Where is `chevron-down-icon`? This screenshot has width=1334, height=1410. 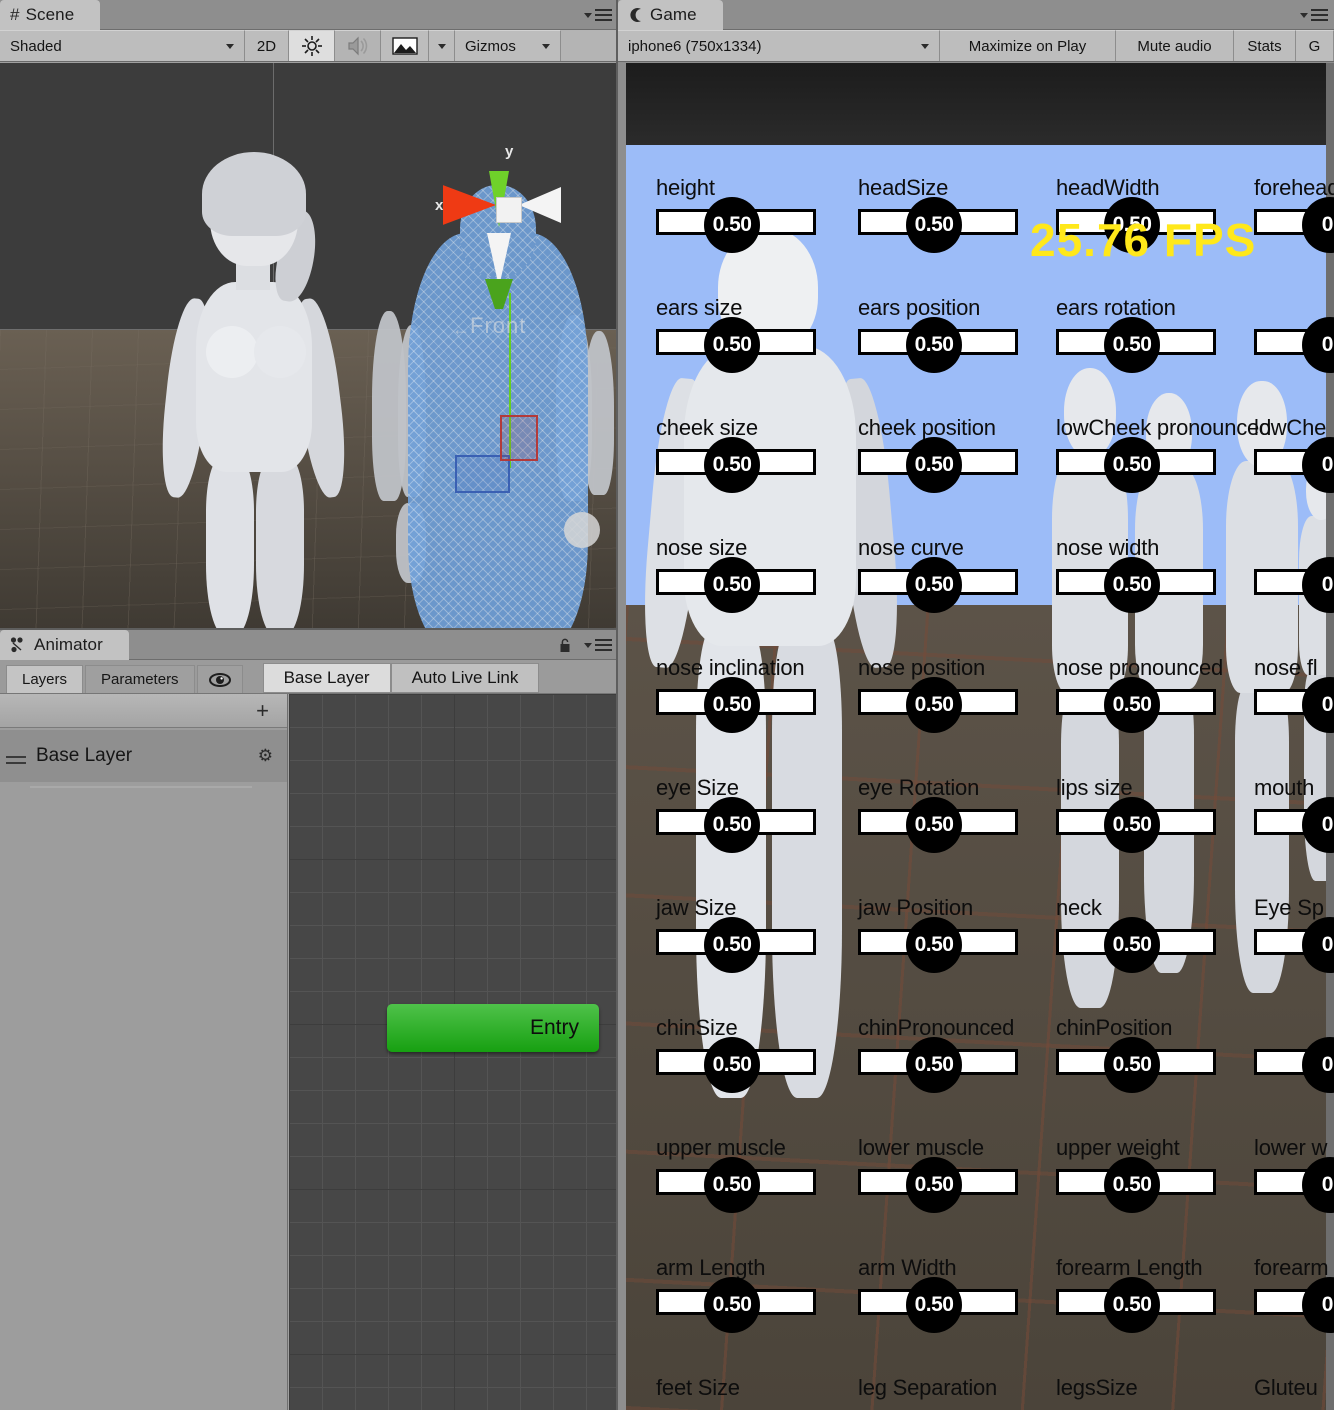
chevron-down-icon is located at coordinates (1304, 15).